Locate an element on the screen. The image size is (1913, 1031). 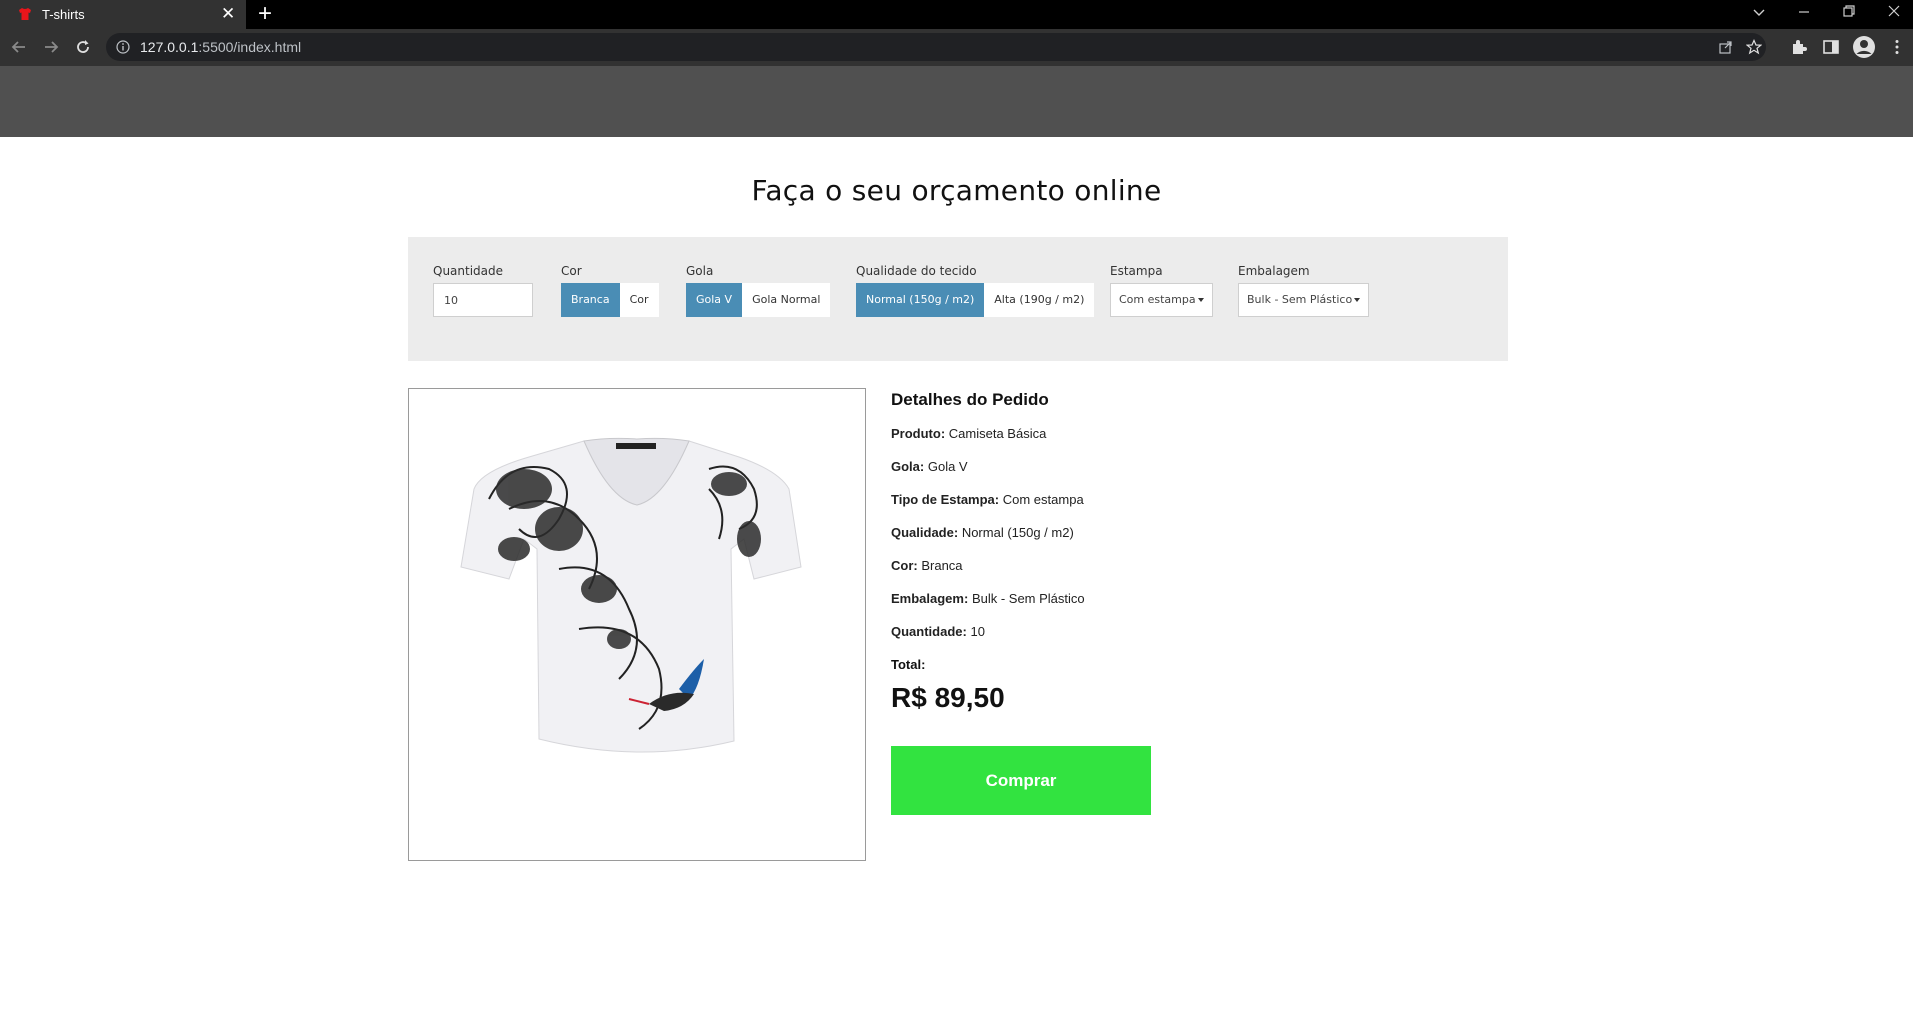
address-bar: 127.0.0.1:5500/index.html is located at coordinates (936, 47).